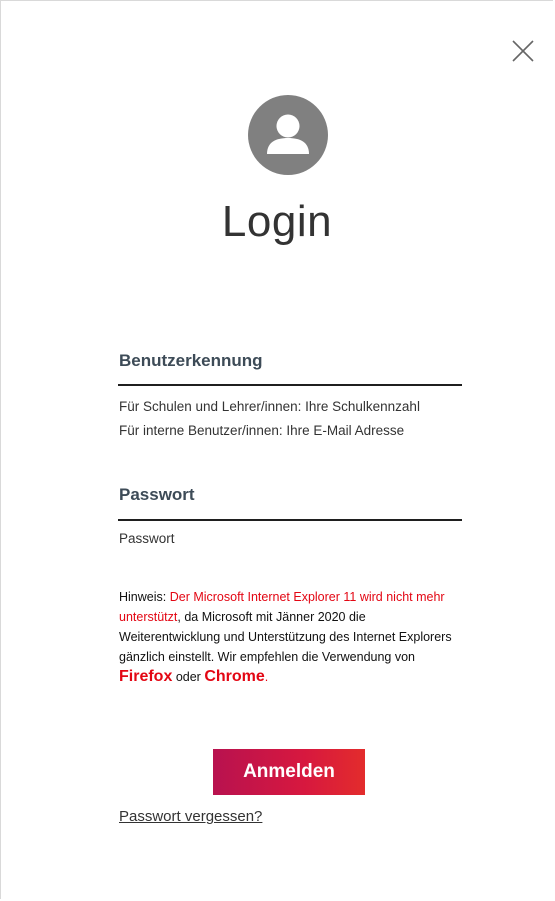 The width and height of the screenshot is (555, 901). Describe the element at coordinates (277, 221) in the screenshot. I see `page-title: Login` at that location.